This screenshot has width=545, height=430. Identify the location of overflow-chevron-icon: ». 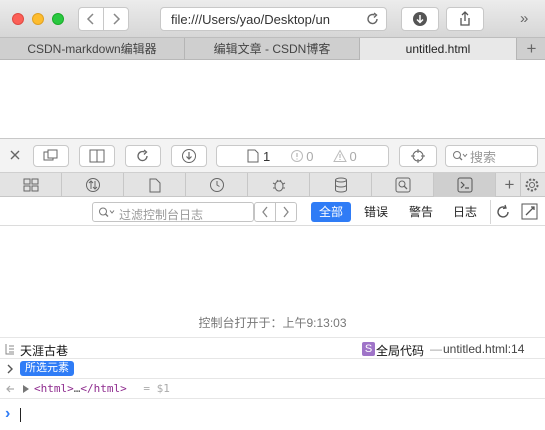
(524, 18).